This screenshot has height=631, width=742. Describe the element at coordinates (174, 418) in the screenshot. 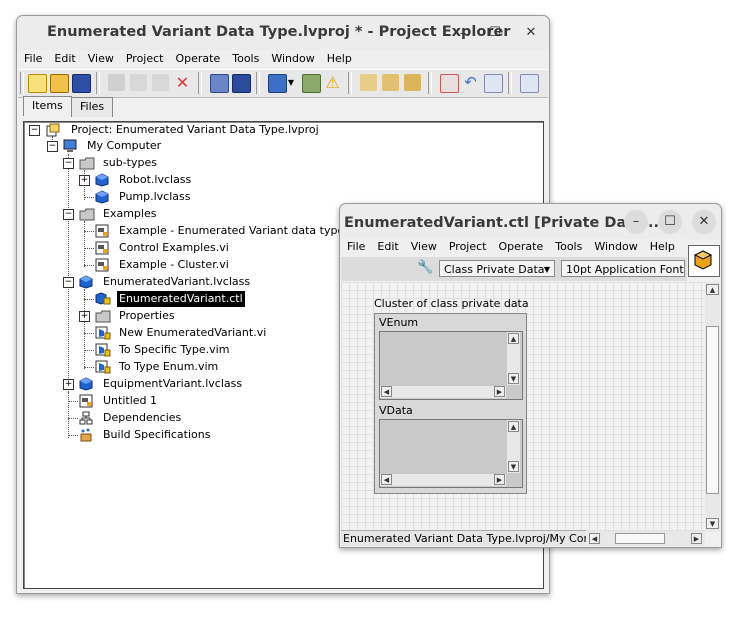

I see `tree-item-dependencies: Dependencies` at that location.